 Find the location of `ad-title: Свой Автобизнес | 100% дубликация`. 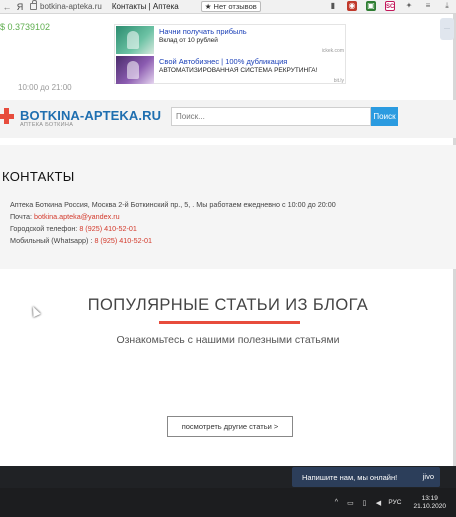

ad-title: Свой Автобизнес | 100% дубликация is located at coordinates (251, 61).